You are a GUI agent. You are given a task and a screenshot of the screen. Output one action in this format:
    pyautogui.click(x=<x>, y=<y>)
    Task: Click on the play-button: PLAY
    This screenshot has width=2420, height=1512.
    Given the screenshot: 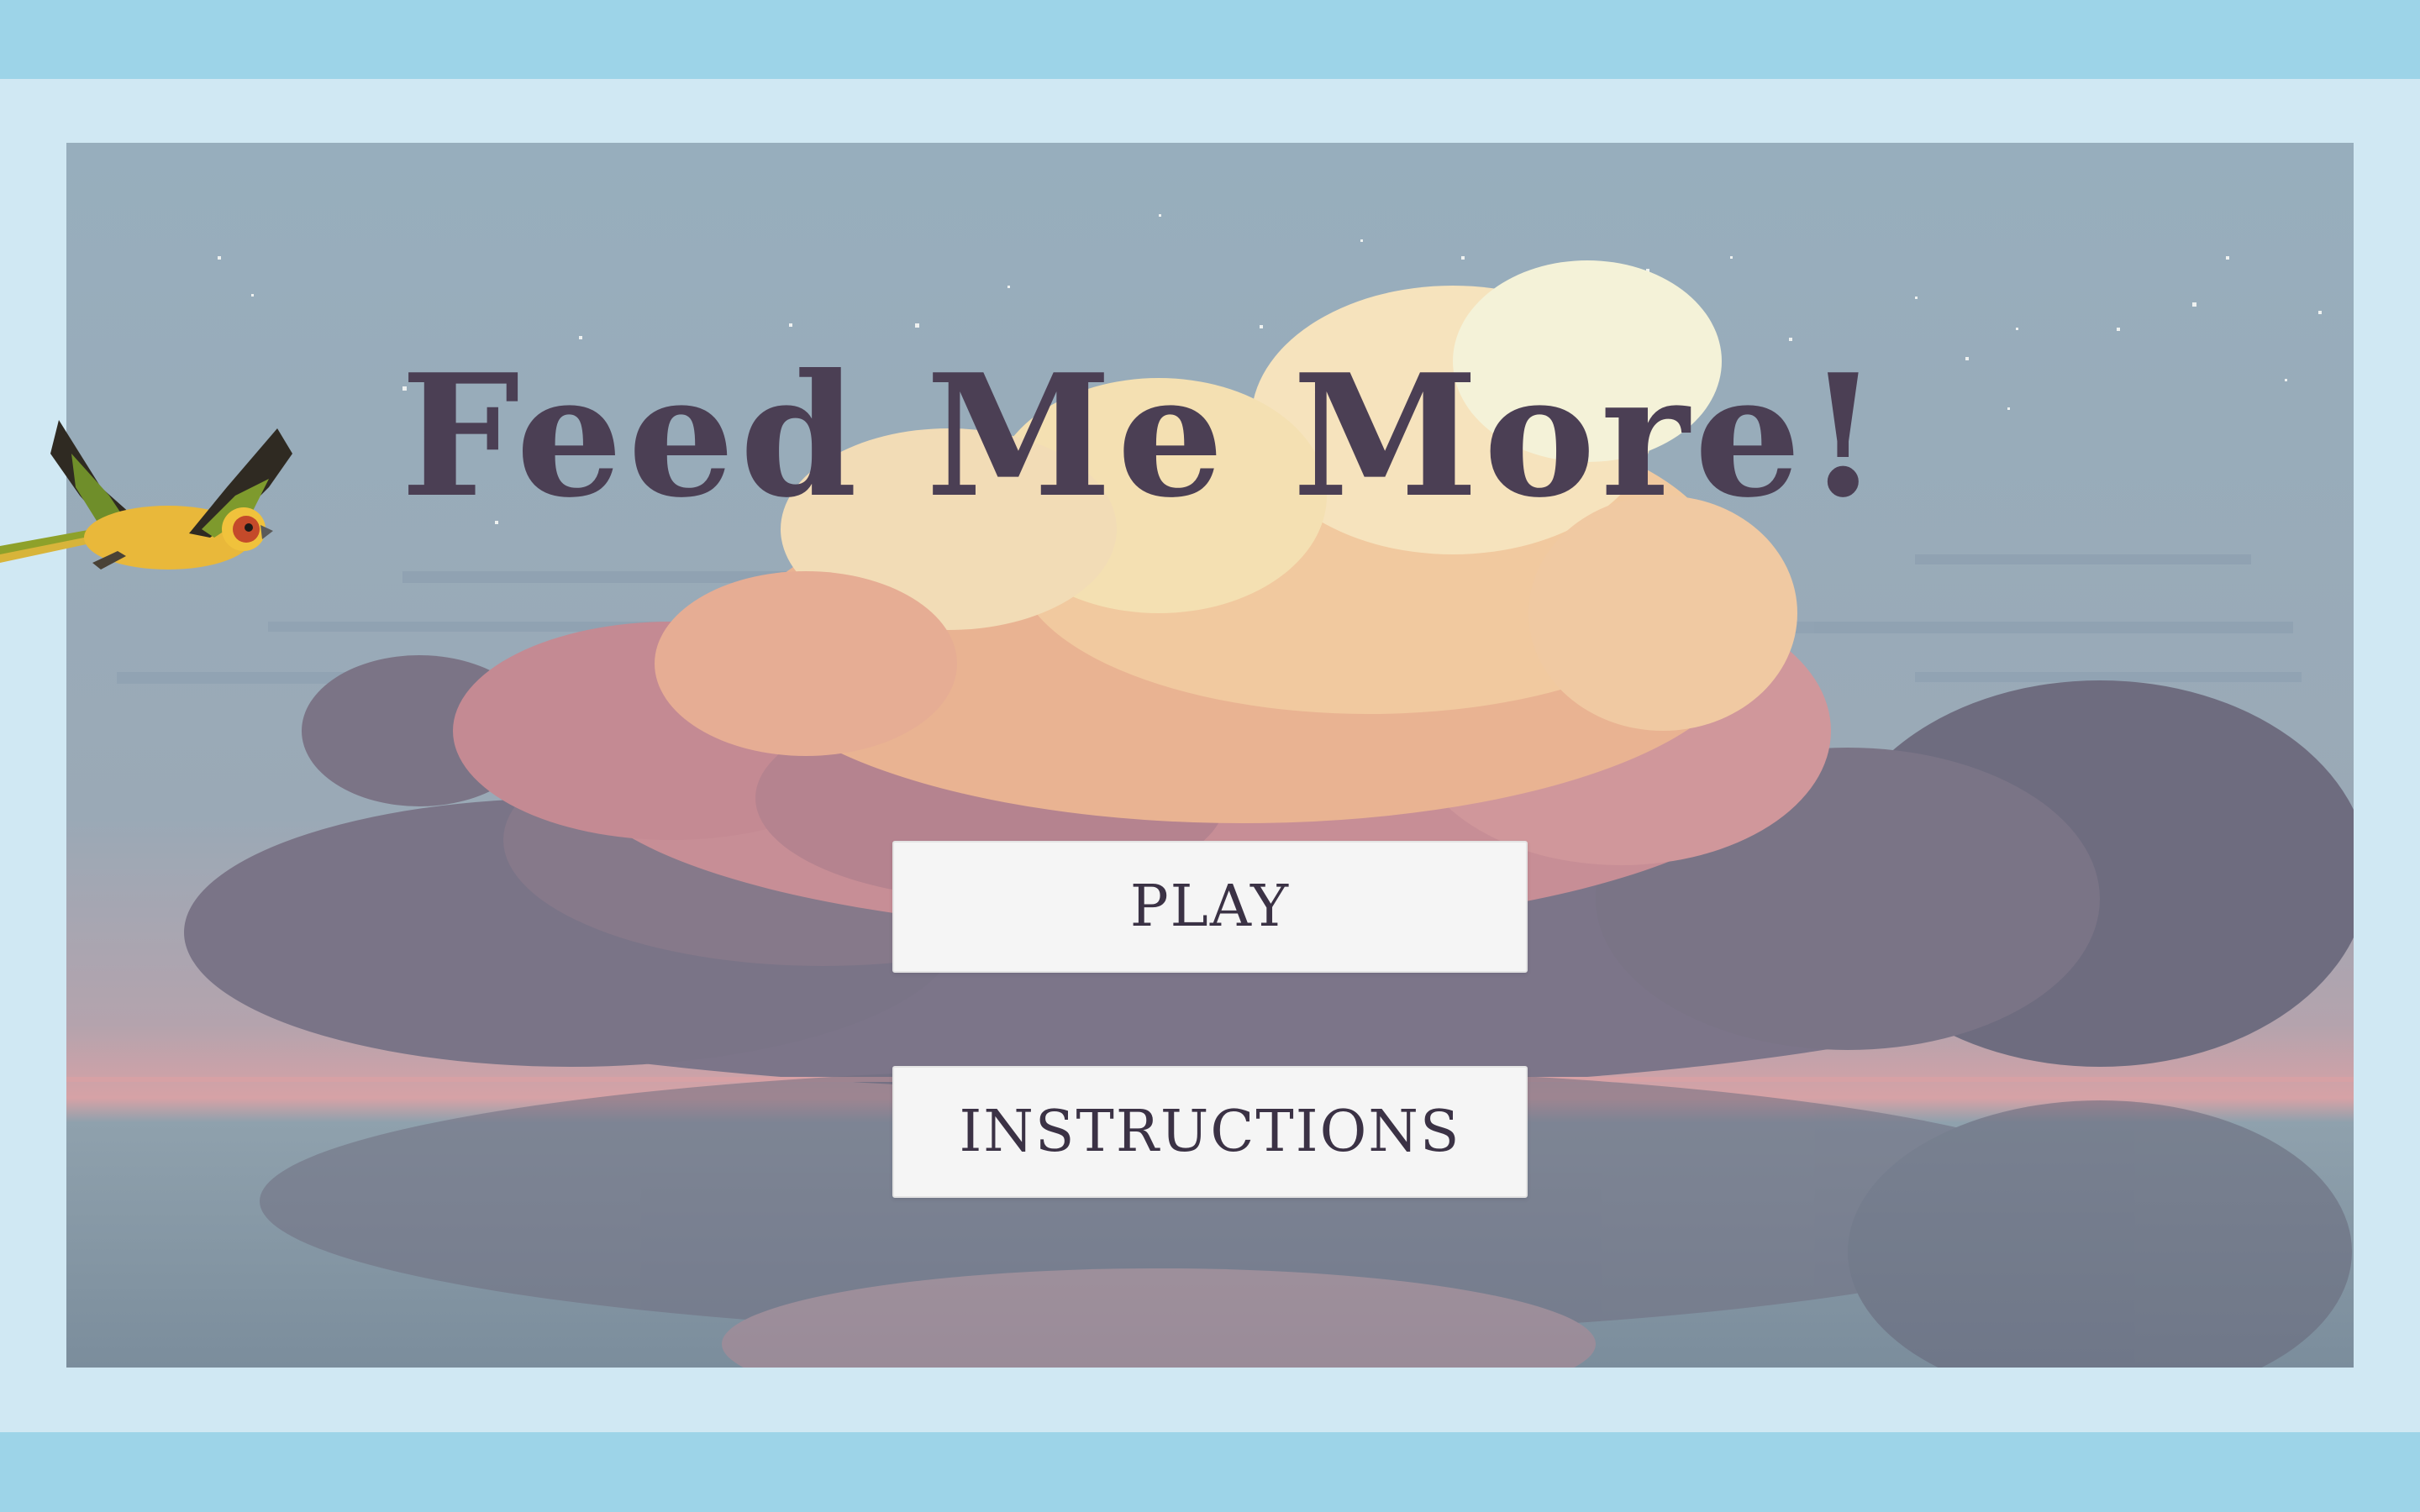 What is the action you would take?
    pyautogui.click(x=1210, y=907)
    